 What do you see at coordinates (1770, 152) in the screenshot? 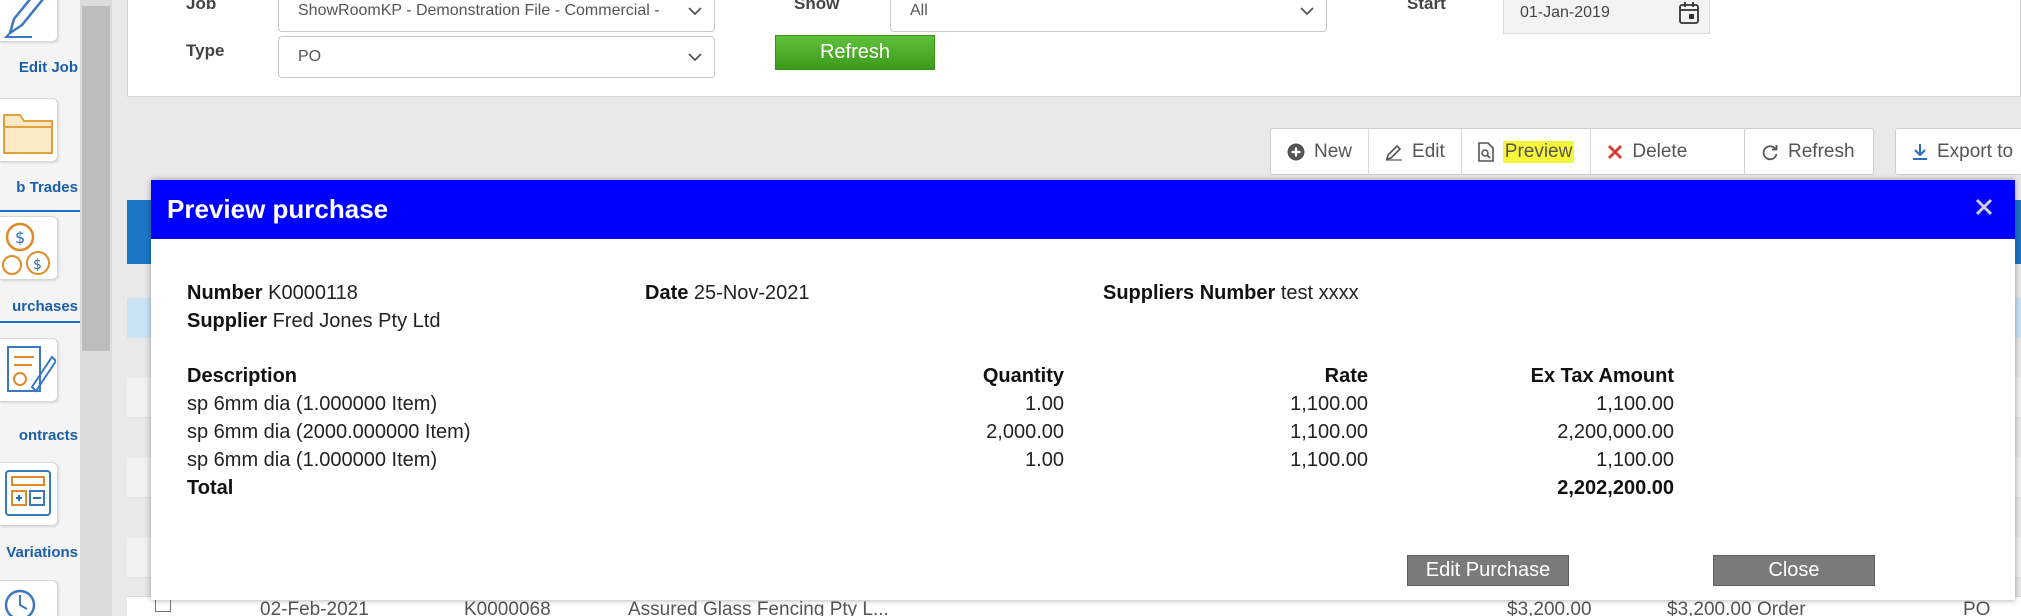
I see `refresh-icon` at bounding box center [1770, 152].